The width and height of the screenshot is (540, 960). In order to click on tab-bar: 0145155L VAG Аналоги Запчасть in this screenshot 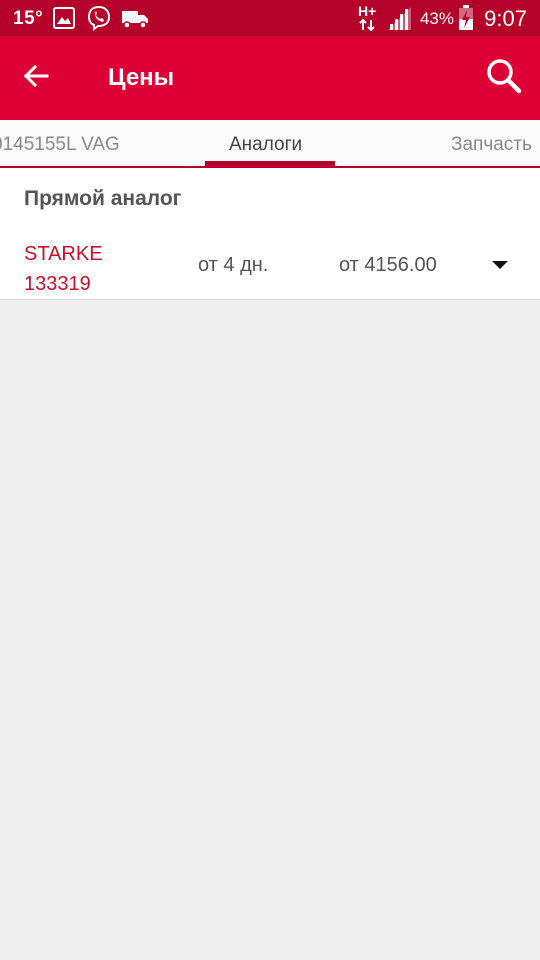, I will do `click(270, 144)`.